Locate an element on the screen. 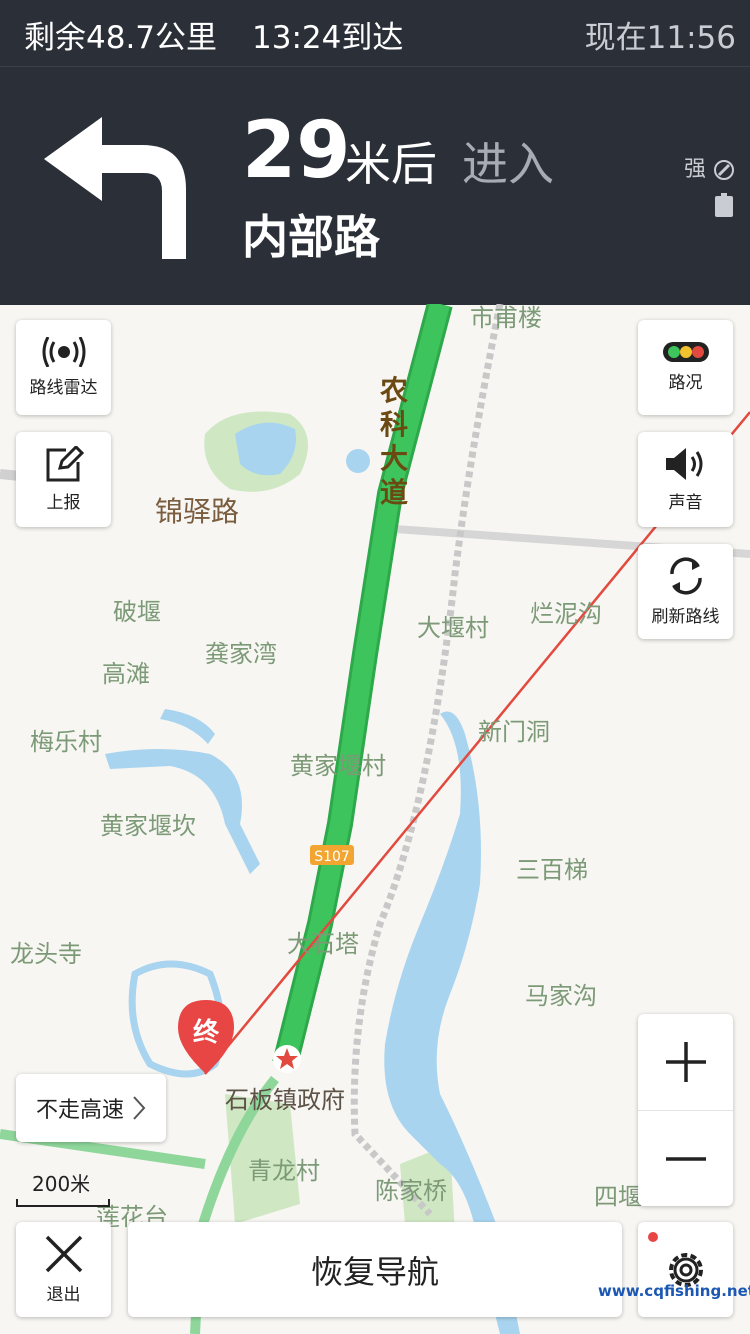 This screenshot has height=1334, width=750. zoom-in-button is located at coordinates (685, 1062).